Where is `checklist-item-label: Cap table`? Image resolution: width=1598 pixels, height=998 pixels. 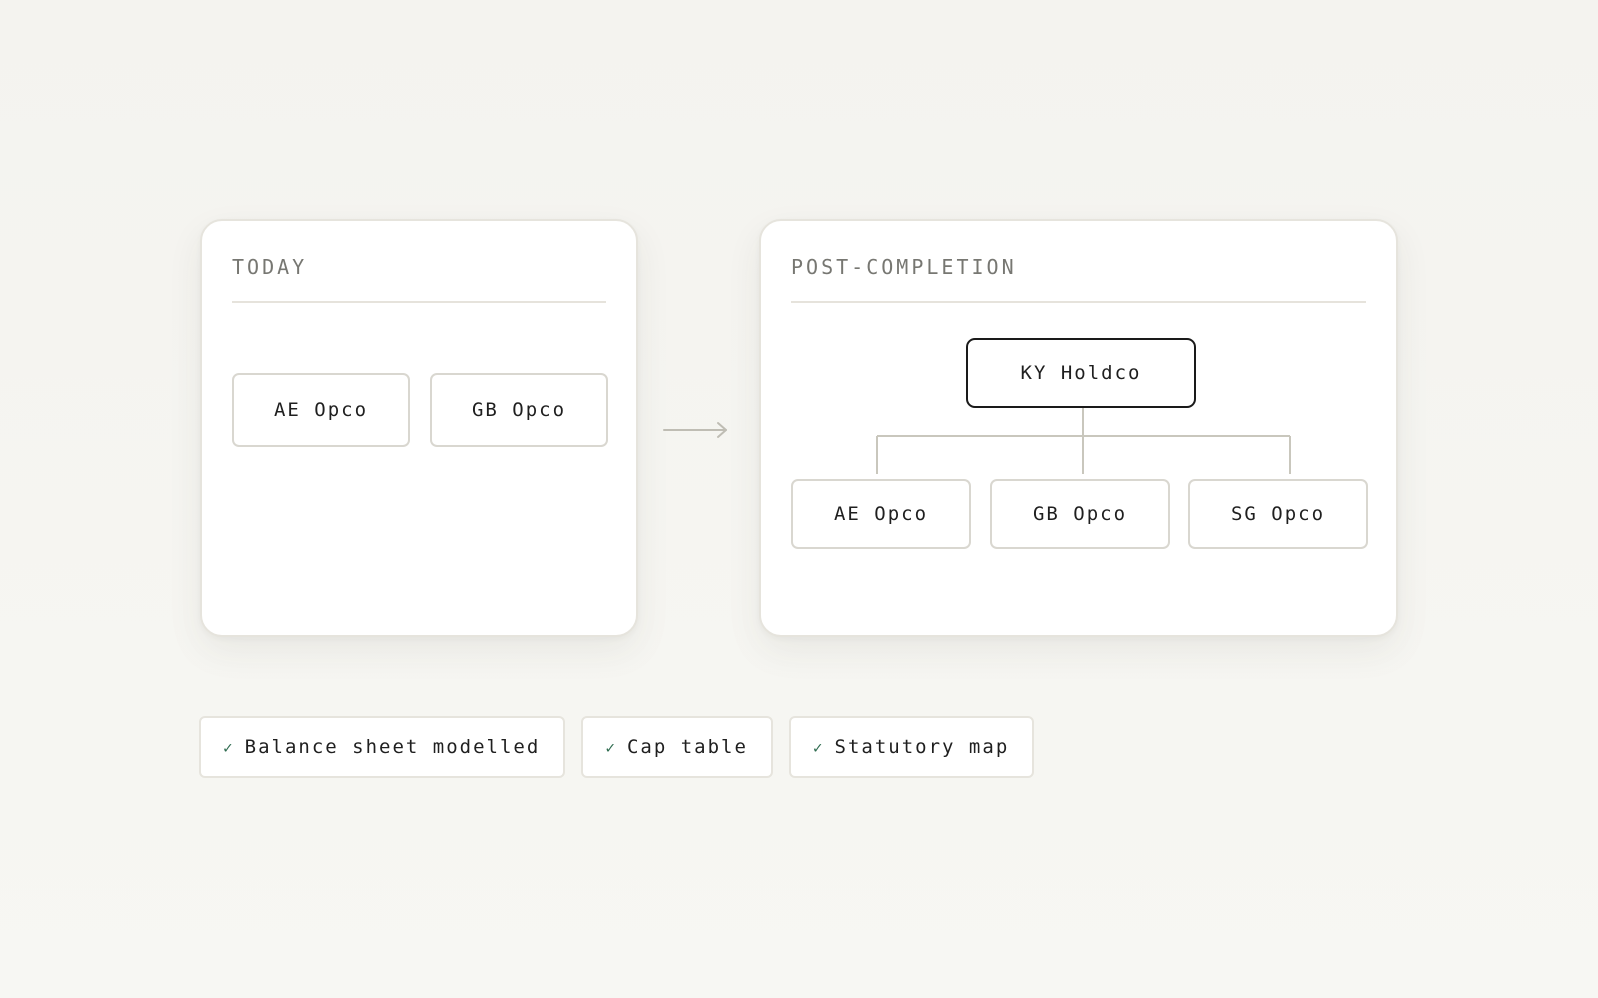 checklist-item-label: Cap table is located at coordinates (687, 747).